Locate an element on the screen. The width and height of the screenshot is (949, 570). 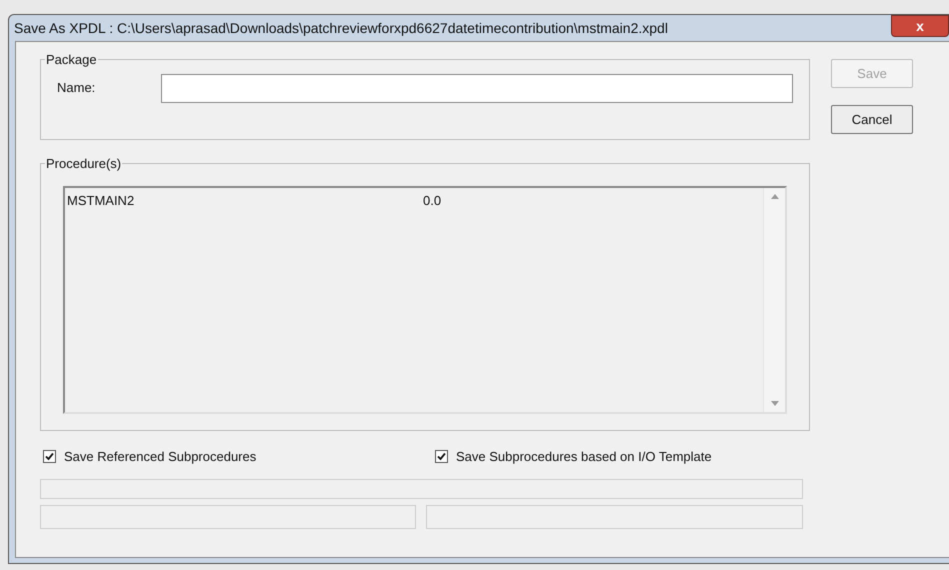
procedure-name: MSTMAIN2 is located at coordinates (101, 201).